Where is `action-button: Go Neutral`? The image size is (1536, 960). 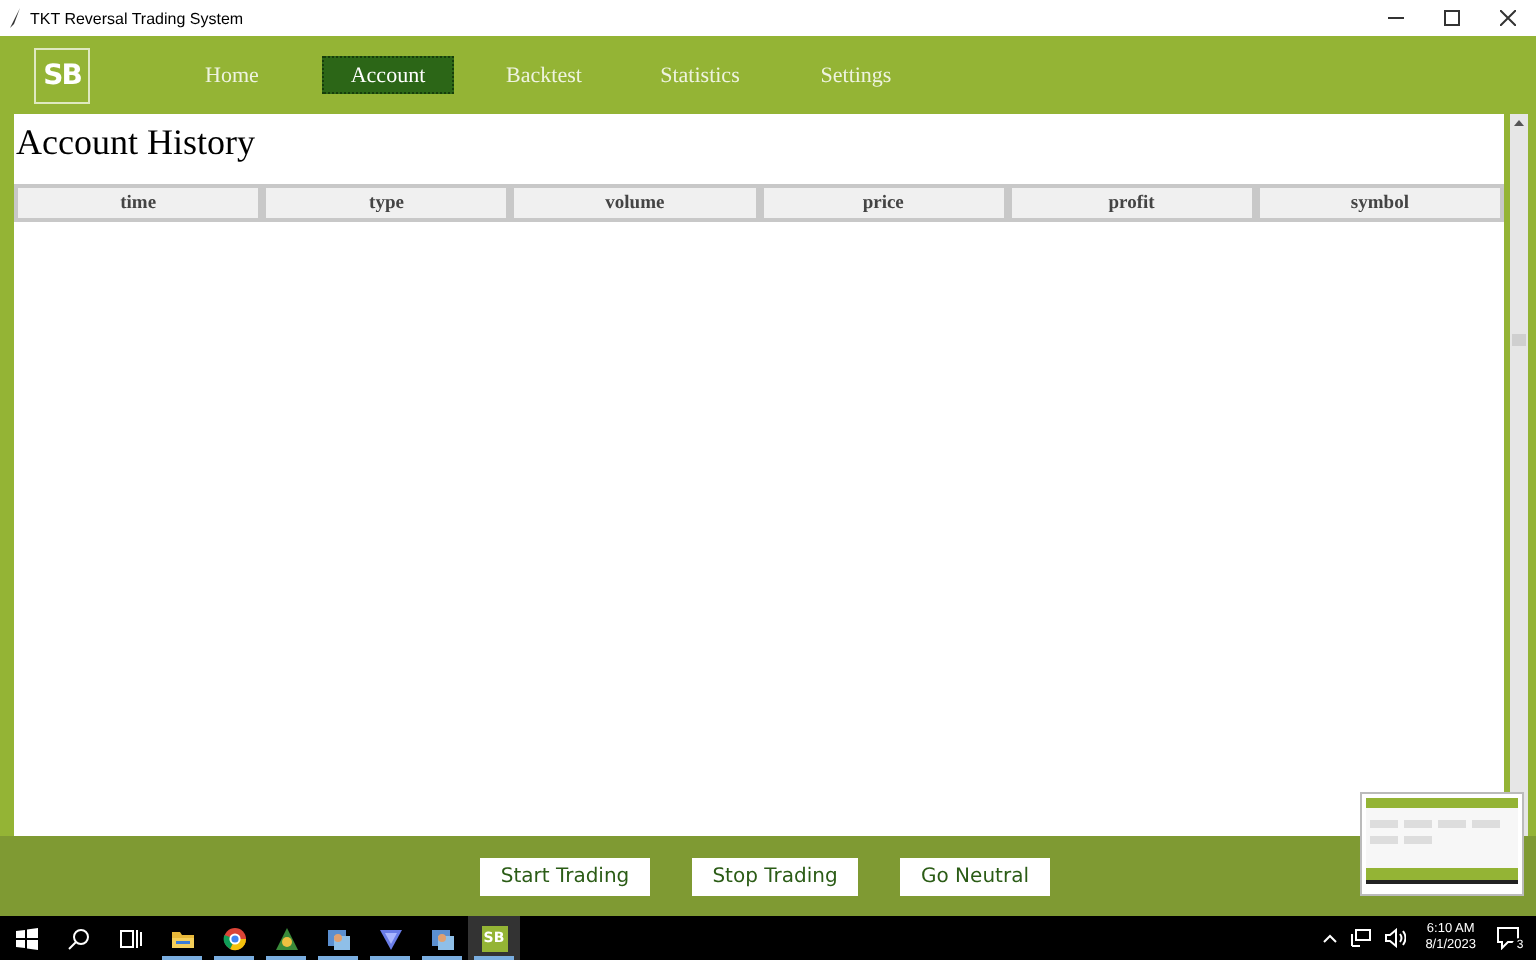
action-button: Go Neutral is located at coordinates (975, 876).